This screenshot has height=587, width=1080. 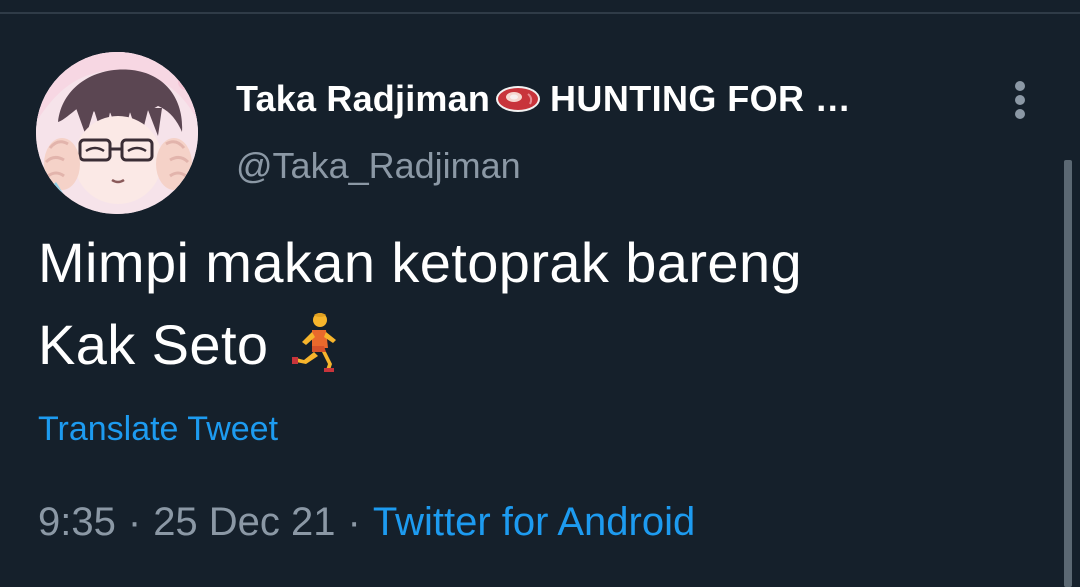 I want to click on translate-tweet-link: Translate Tweet, so click(x=158, y=429).